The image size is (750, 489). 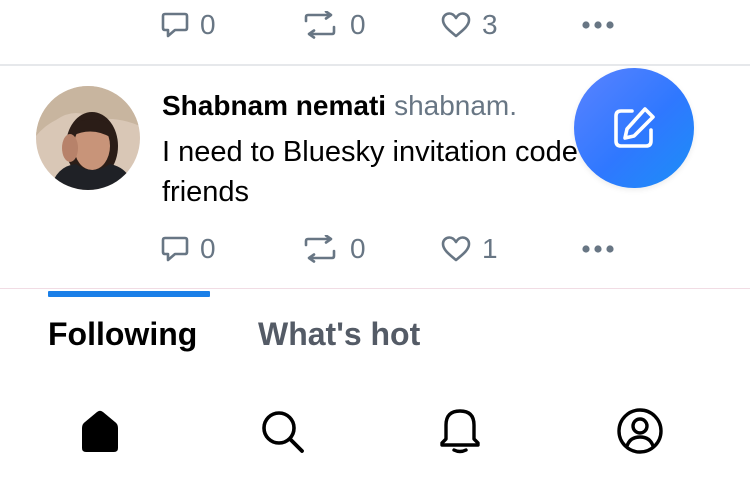 I want to click on nav-notifications, so click(x=460, y=431).